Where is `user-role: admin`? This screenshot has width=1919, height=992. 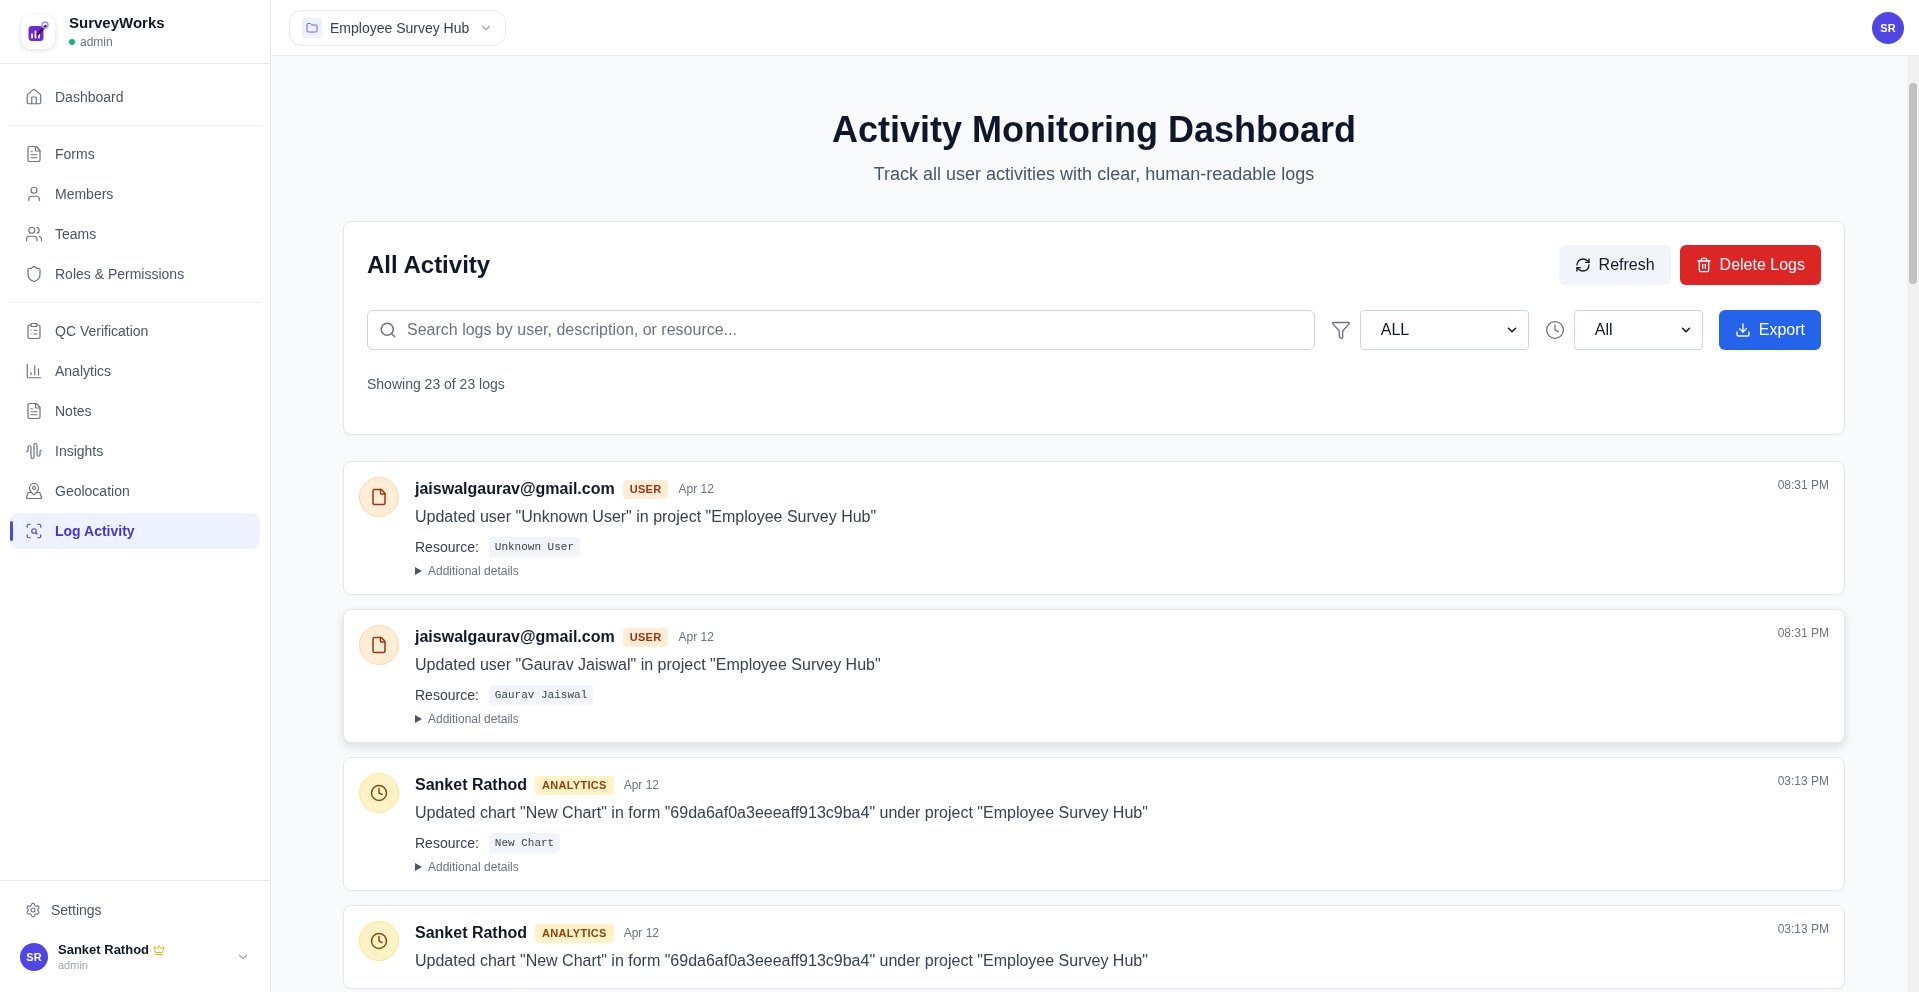
user-role: admin is located at coordinates (73, 965).